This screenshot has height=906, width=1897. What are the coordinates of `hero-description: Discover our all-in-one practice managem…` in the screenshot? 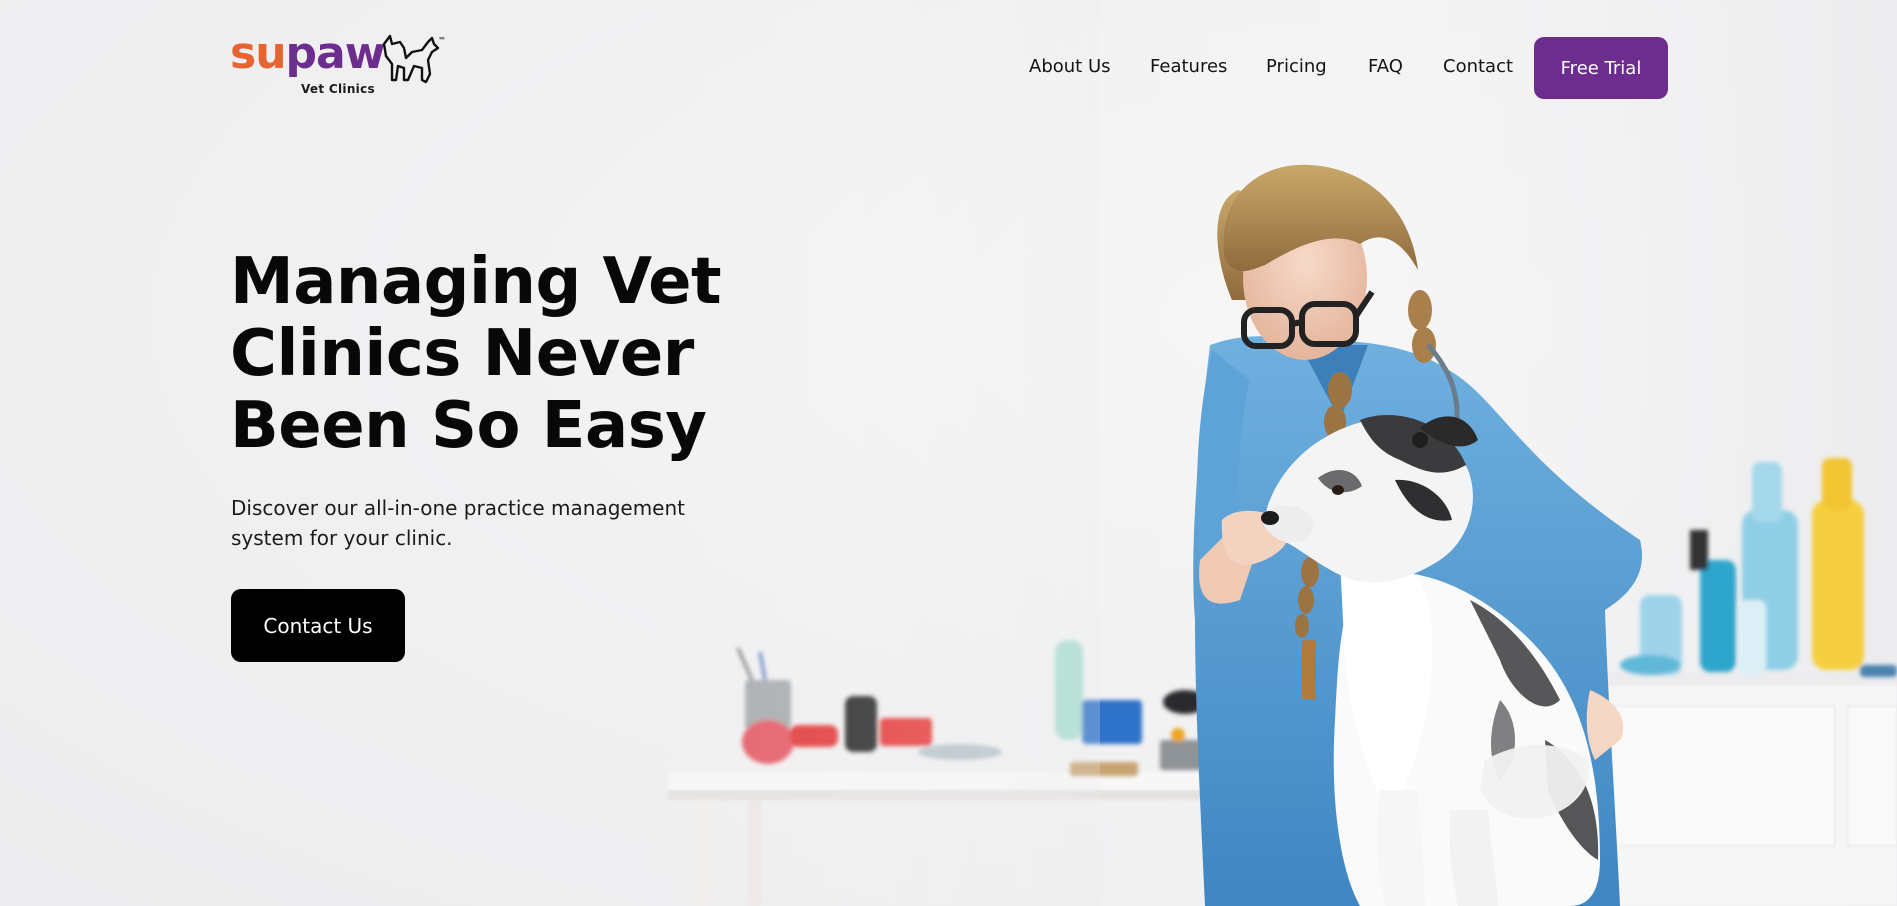 It's located at (458, 523).